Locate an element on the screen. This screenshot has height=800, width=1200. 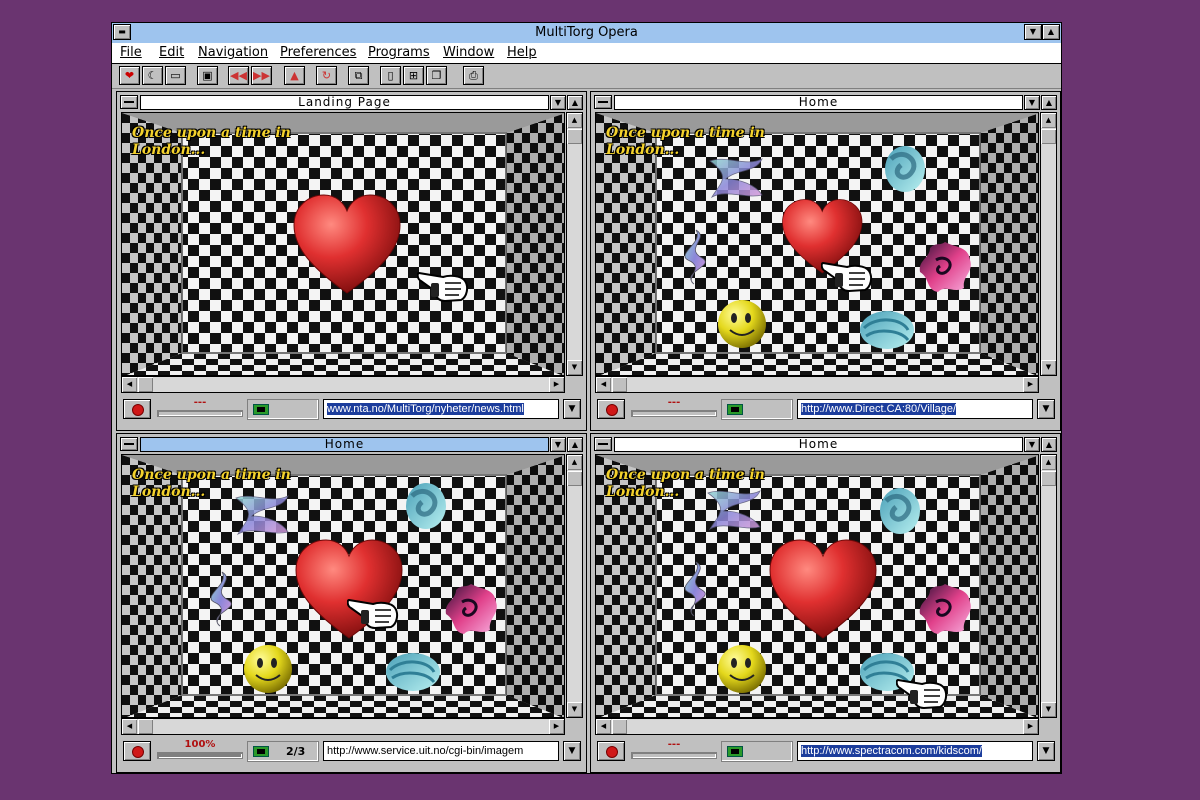
menu-window: Window is located at coordinates (468, 52).